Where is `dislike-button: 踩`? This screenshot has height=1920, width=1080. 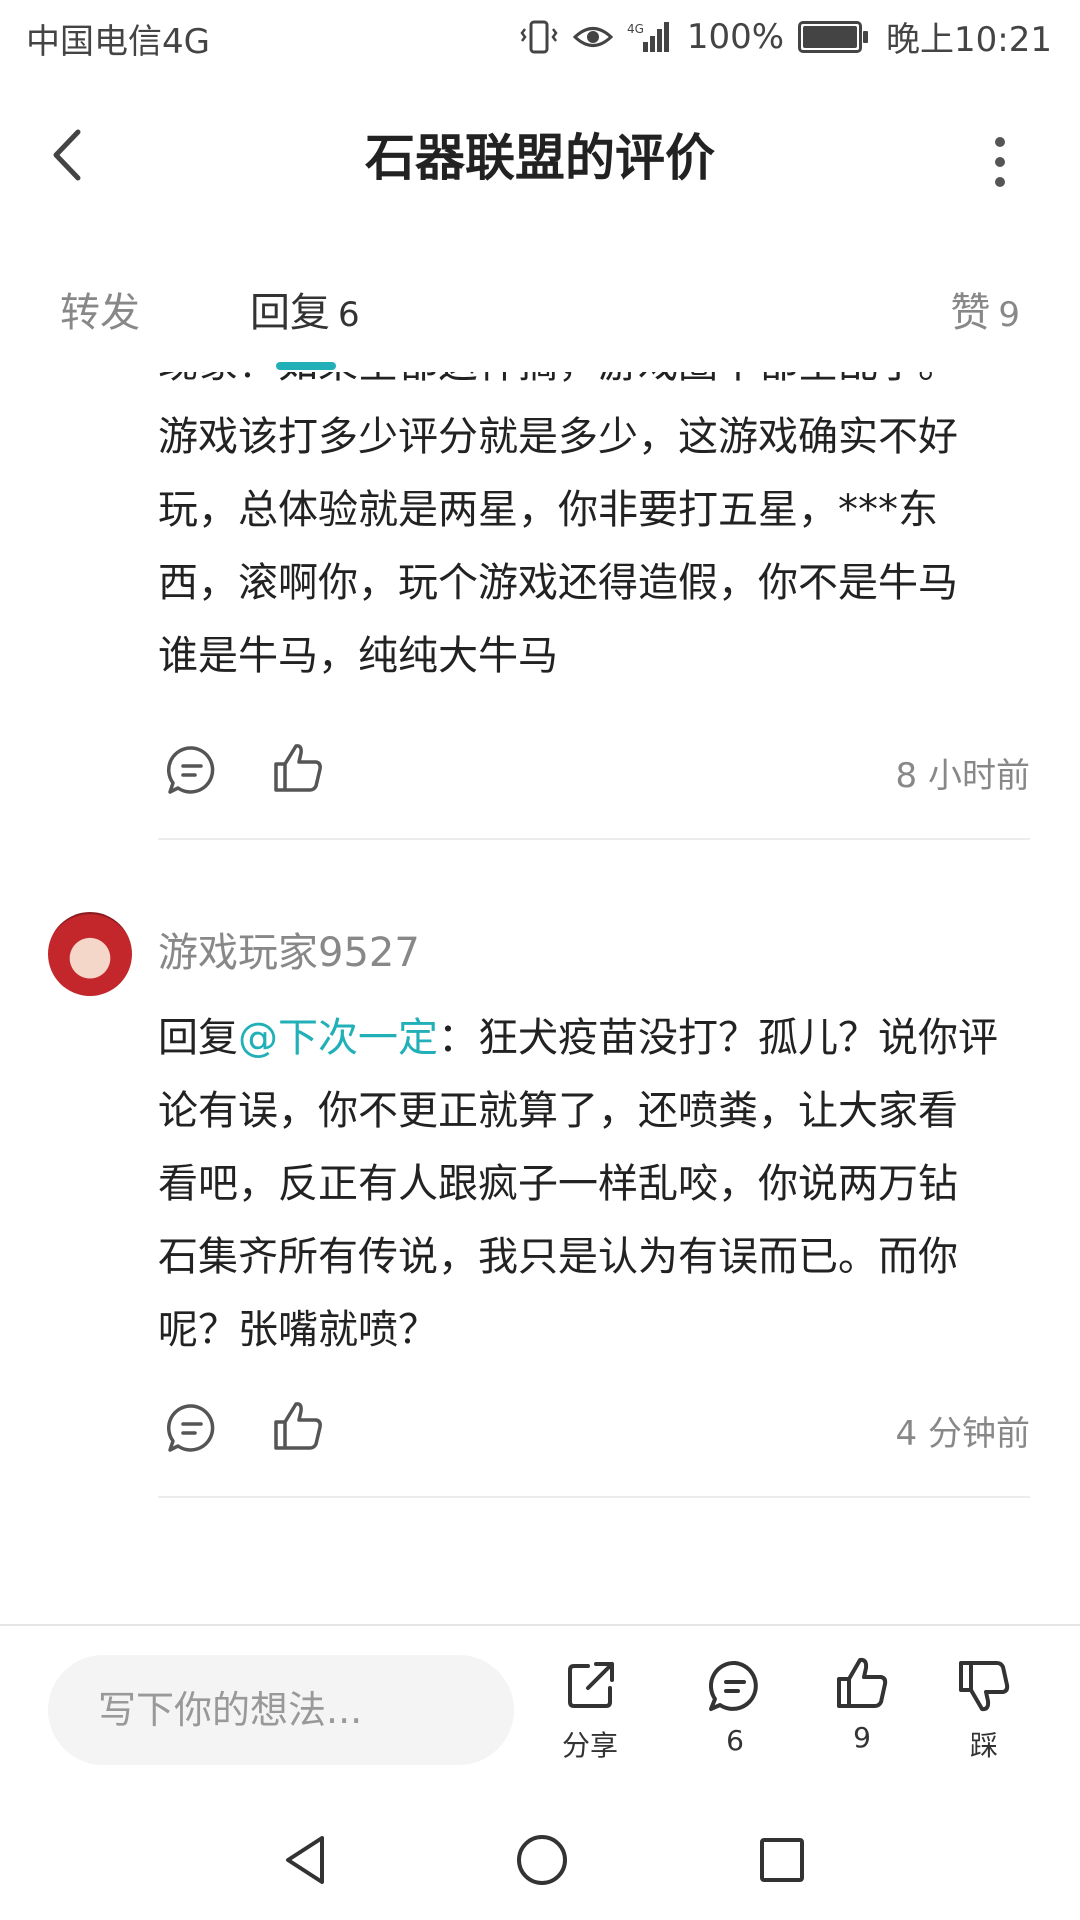
dislike-button: 踩 is located at coordinates (984, 1711).